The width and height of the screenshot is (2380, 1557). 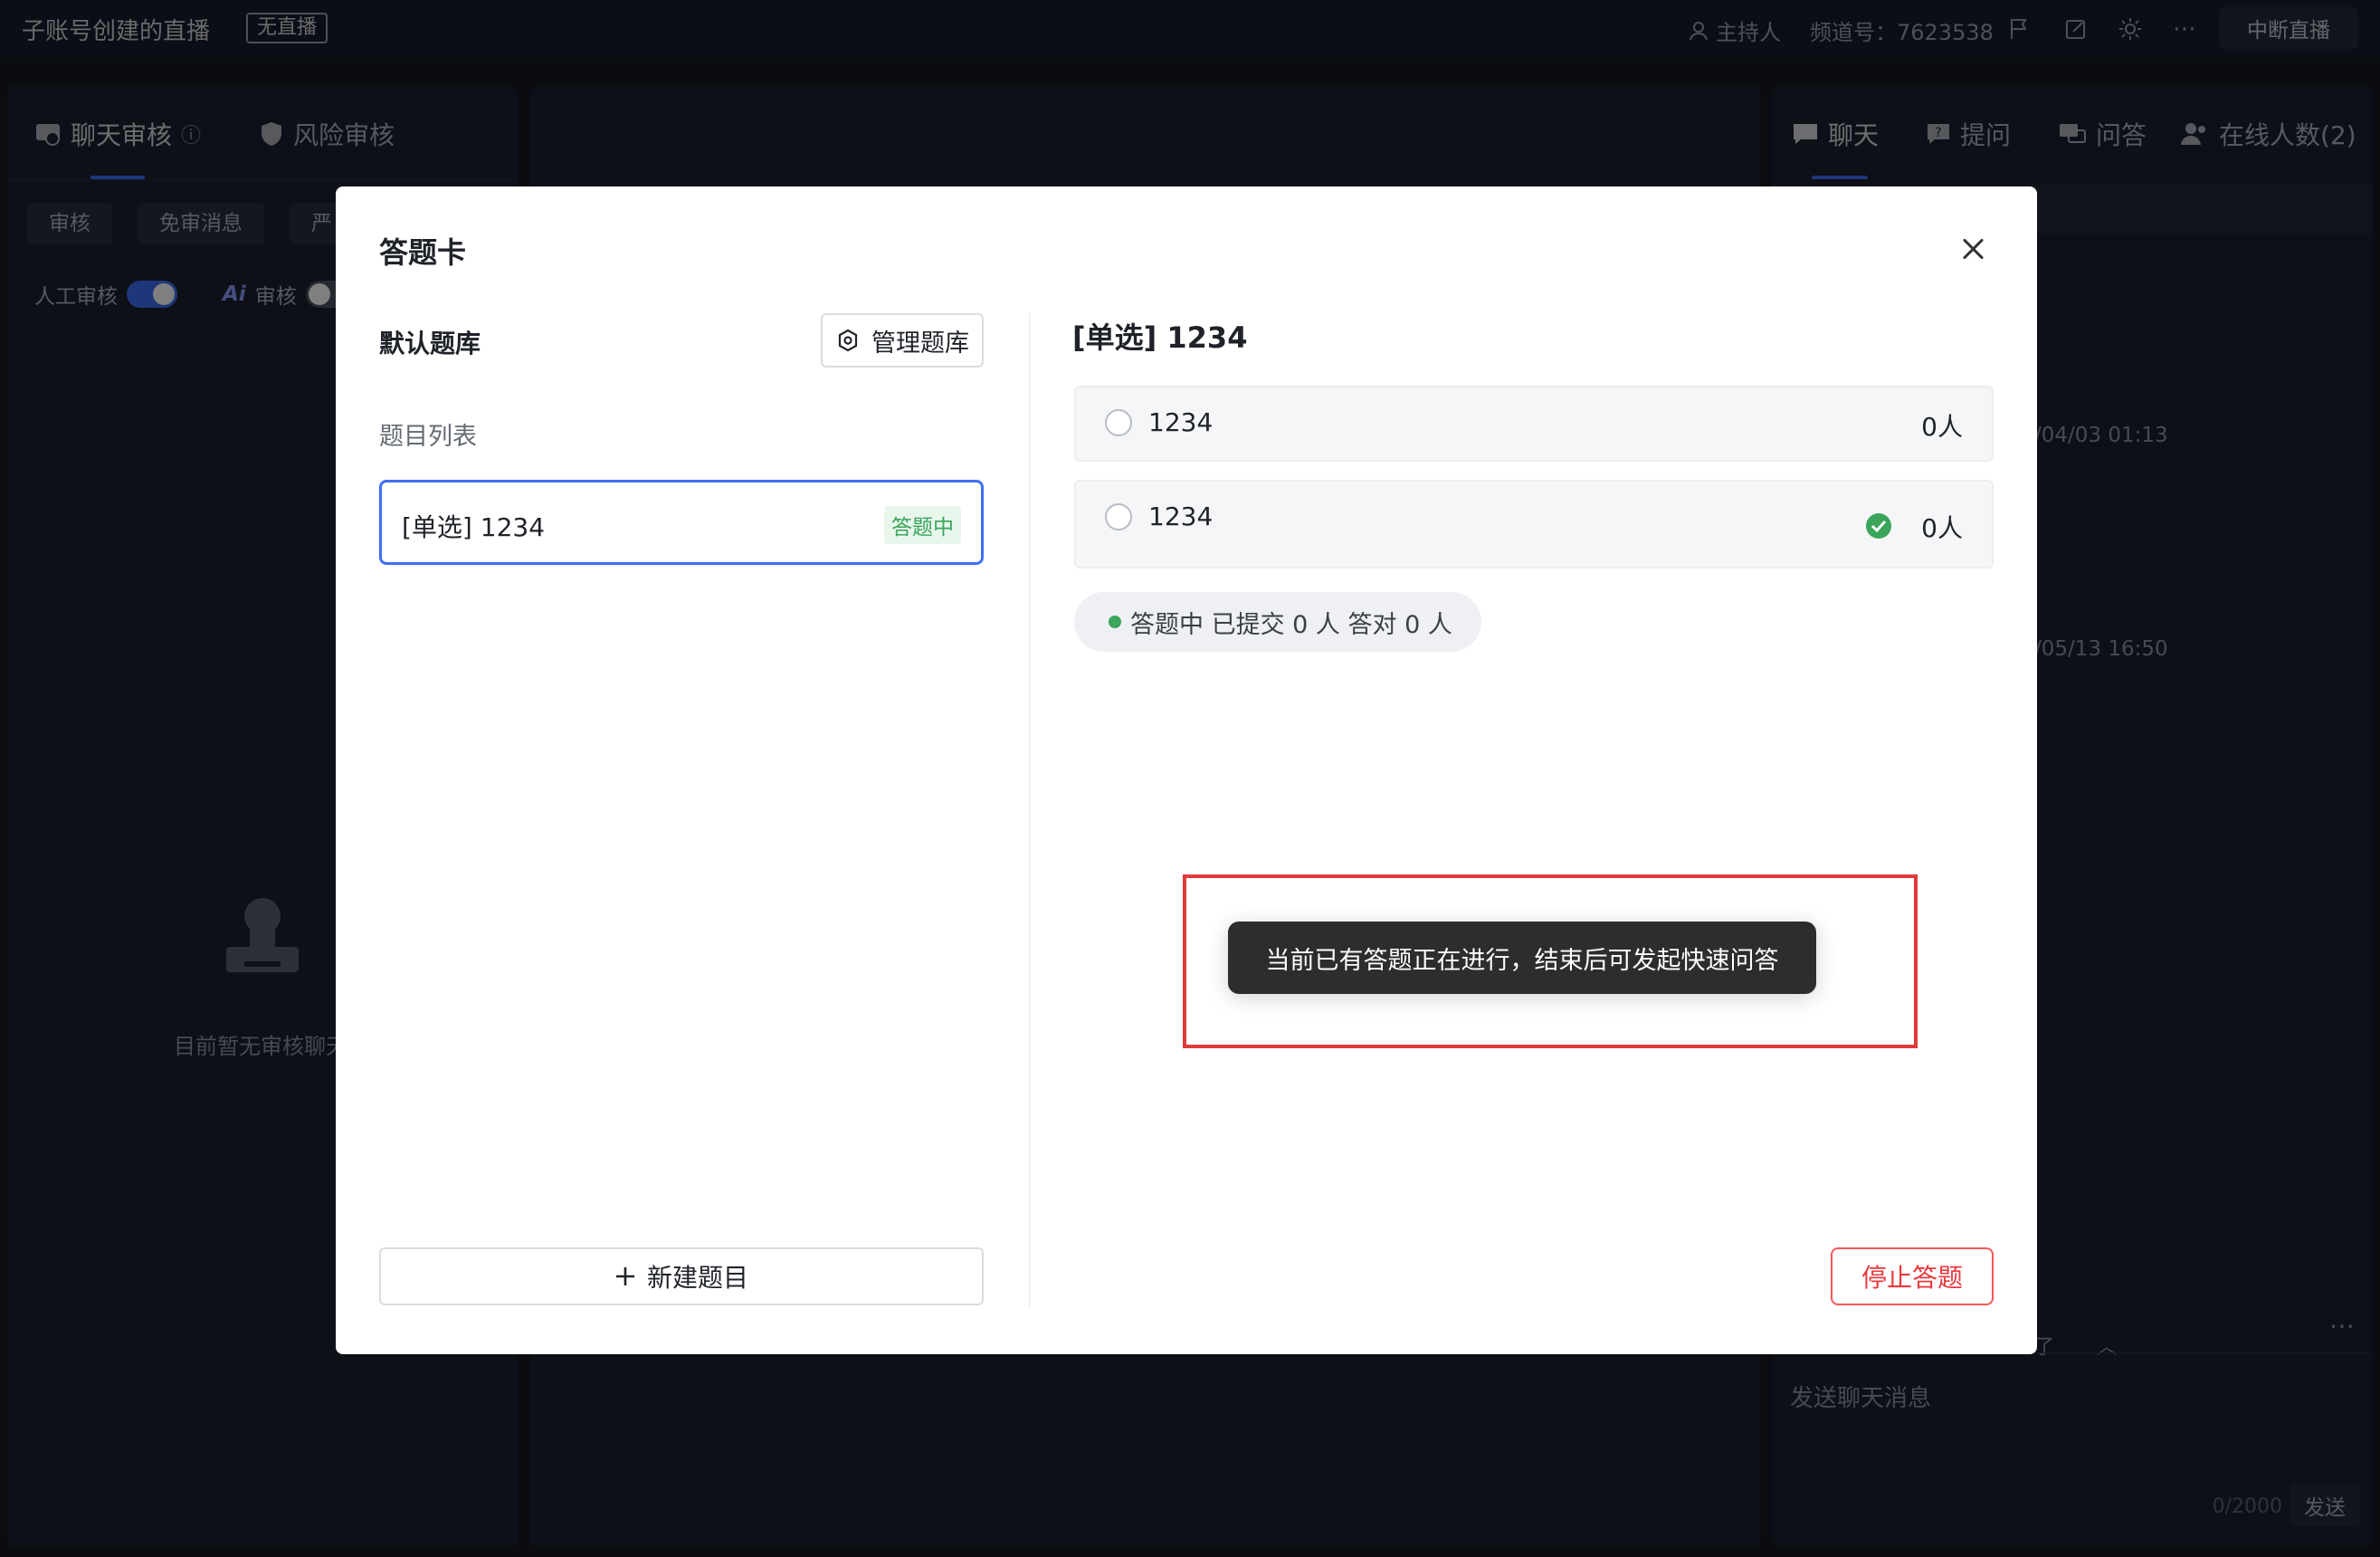 What do you see at coordinates (681, 522) in the screenshot?
I see `question-list-item: [单选] 1234 答题中` at bounding box center [681, 522].